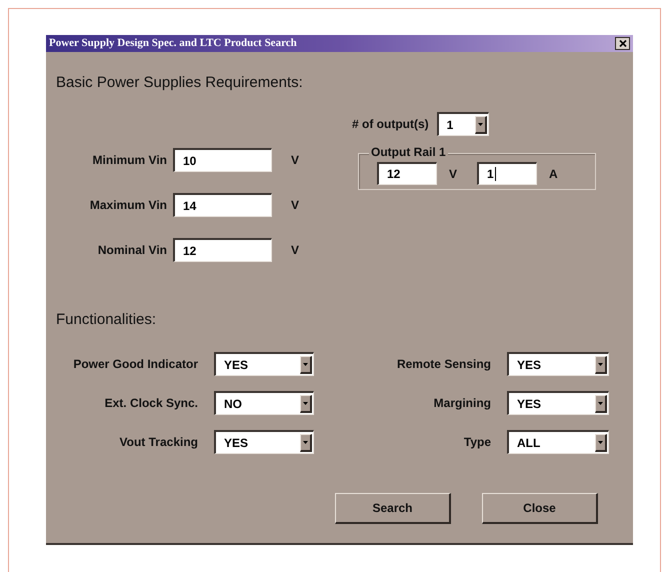 This screenshot has height=572, width=667. Describe the element at coordinates (462, 124) in the screenshot. I see `dropdown: 1` at that location.